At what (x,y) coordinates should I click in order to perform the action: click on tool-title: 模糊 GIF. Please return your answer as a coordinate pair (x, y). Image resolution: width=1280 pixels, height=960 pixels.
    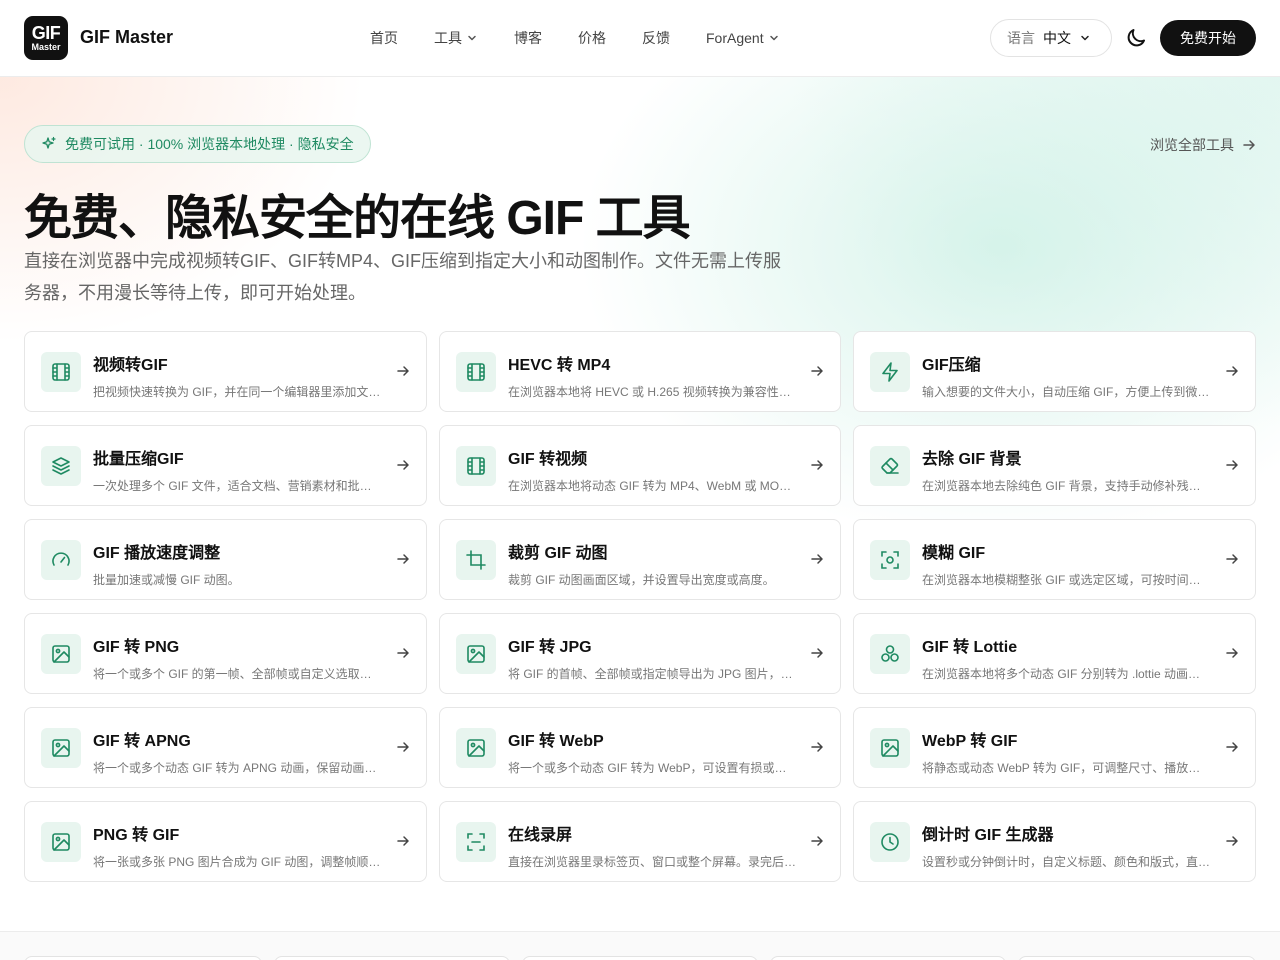
    Looking at the image, I should click on (954, 553).